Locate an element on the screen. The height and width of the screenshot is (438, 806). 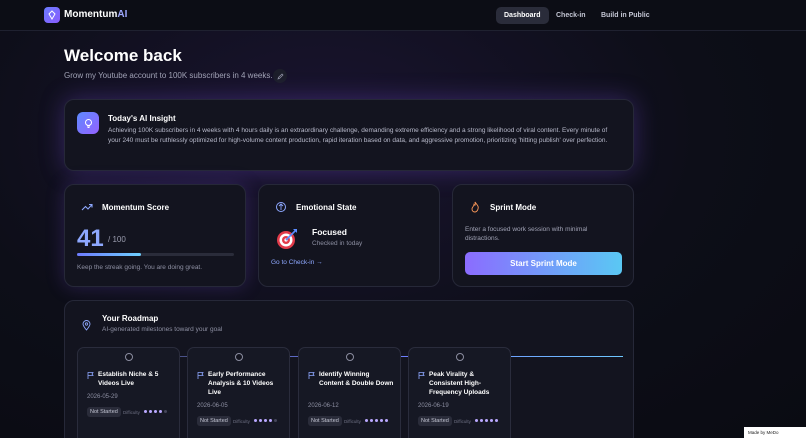
roadmap-title: Your Roadmap is located at coordinates (130, 318).